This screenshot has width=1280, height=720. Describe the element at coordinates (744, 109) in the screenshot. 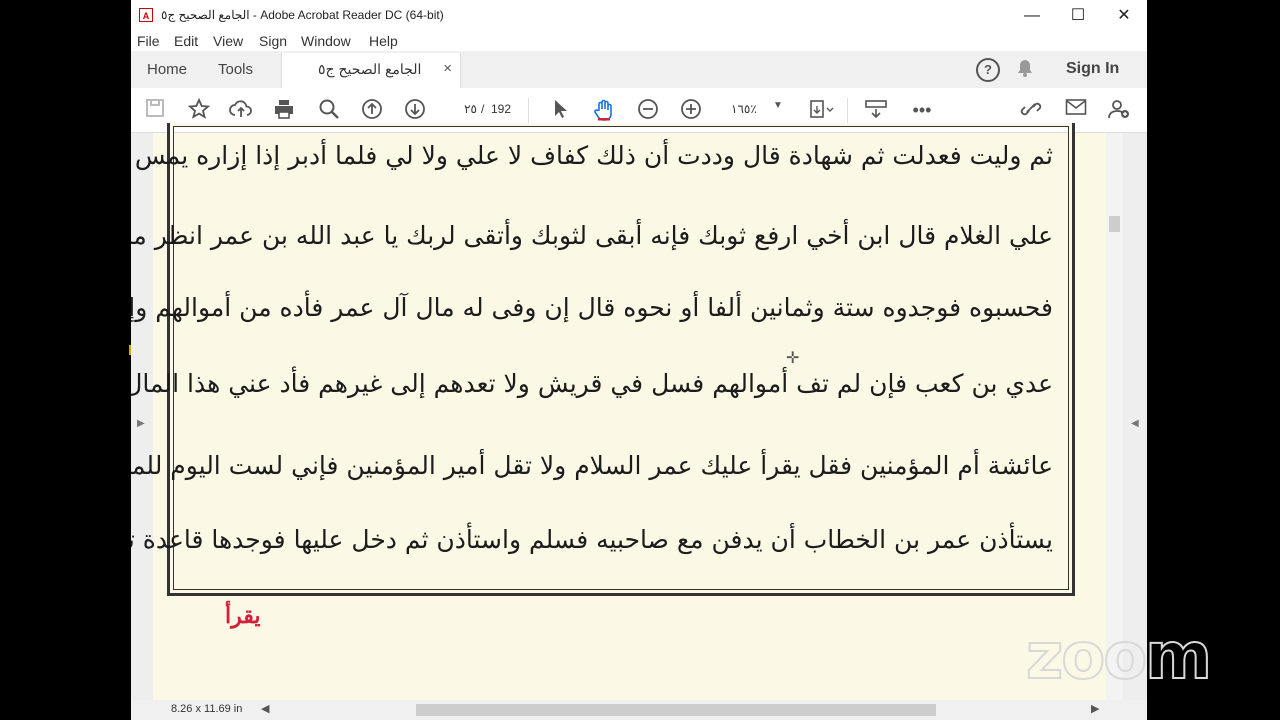

I see `zoom-level-input: ١٦٥٪` at that location.